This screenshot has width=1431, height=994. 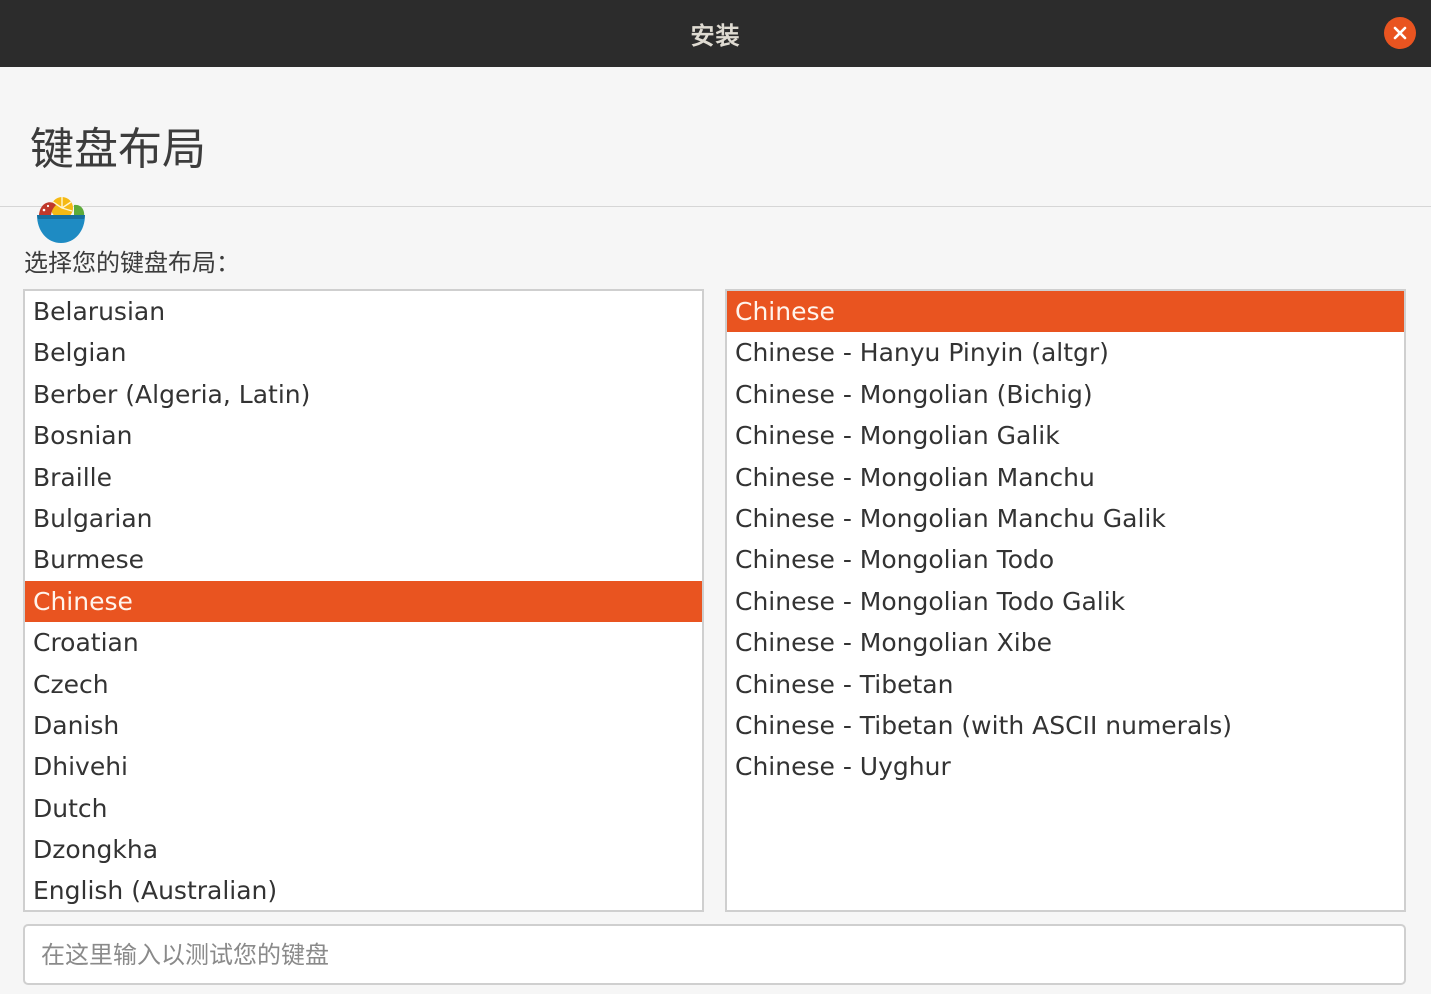 I want to click on variant-list-item: Chinese - Mongolian Galik, so click(x=1065, y=435).